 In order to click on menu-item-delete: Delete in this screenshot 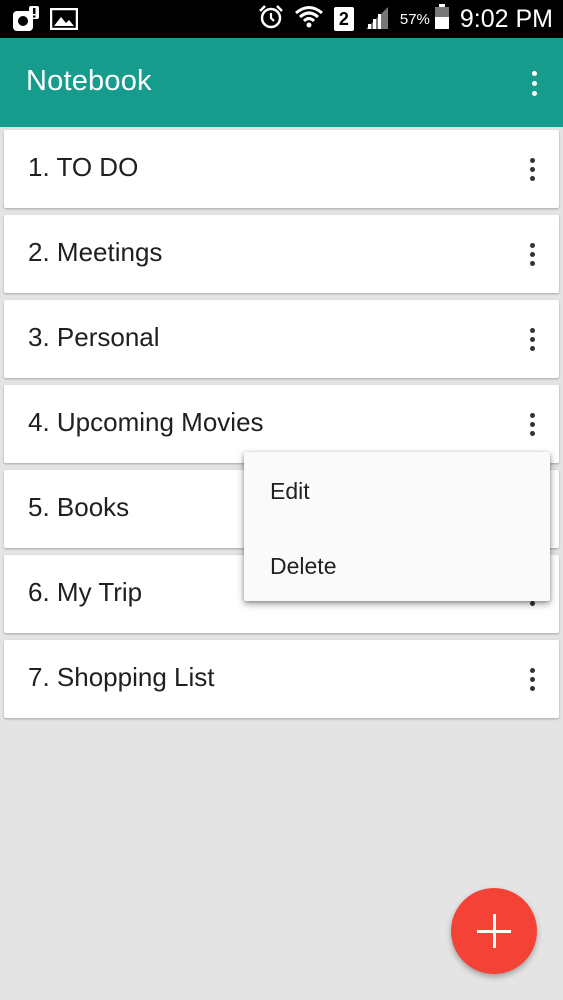, I will do `click(397, 565)`.